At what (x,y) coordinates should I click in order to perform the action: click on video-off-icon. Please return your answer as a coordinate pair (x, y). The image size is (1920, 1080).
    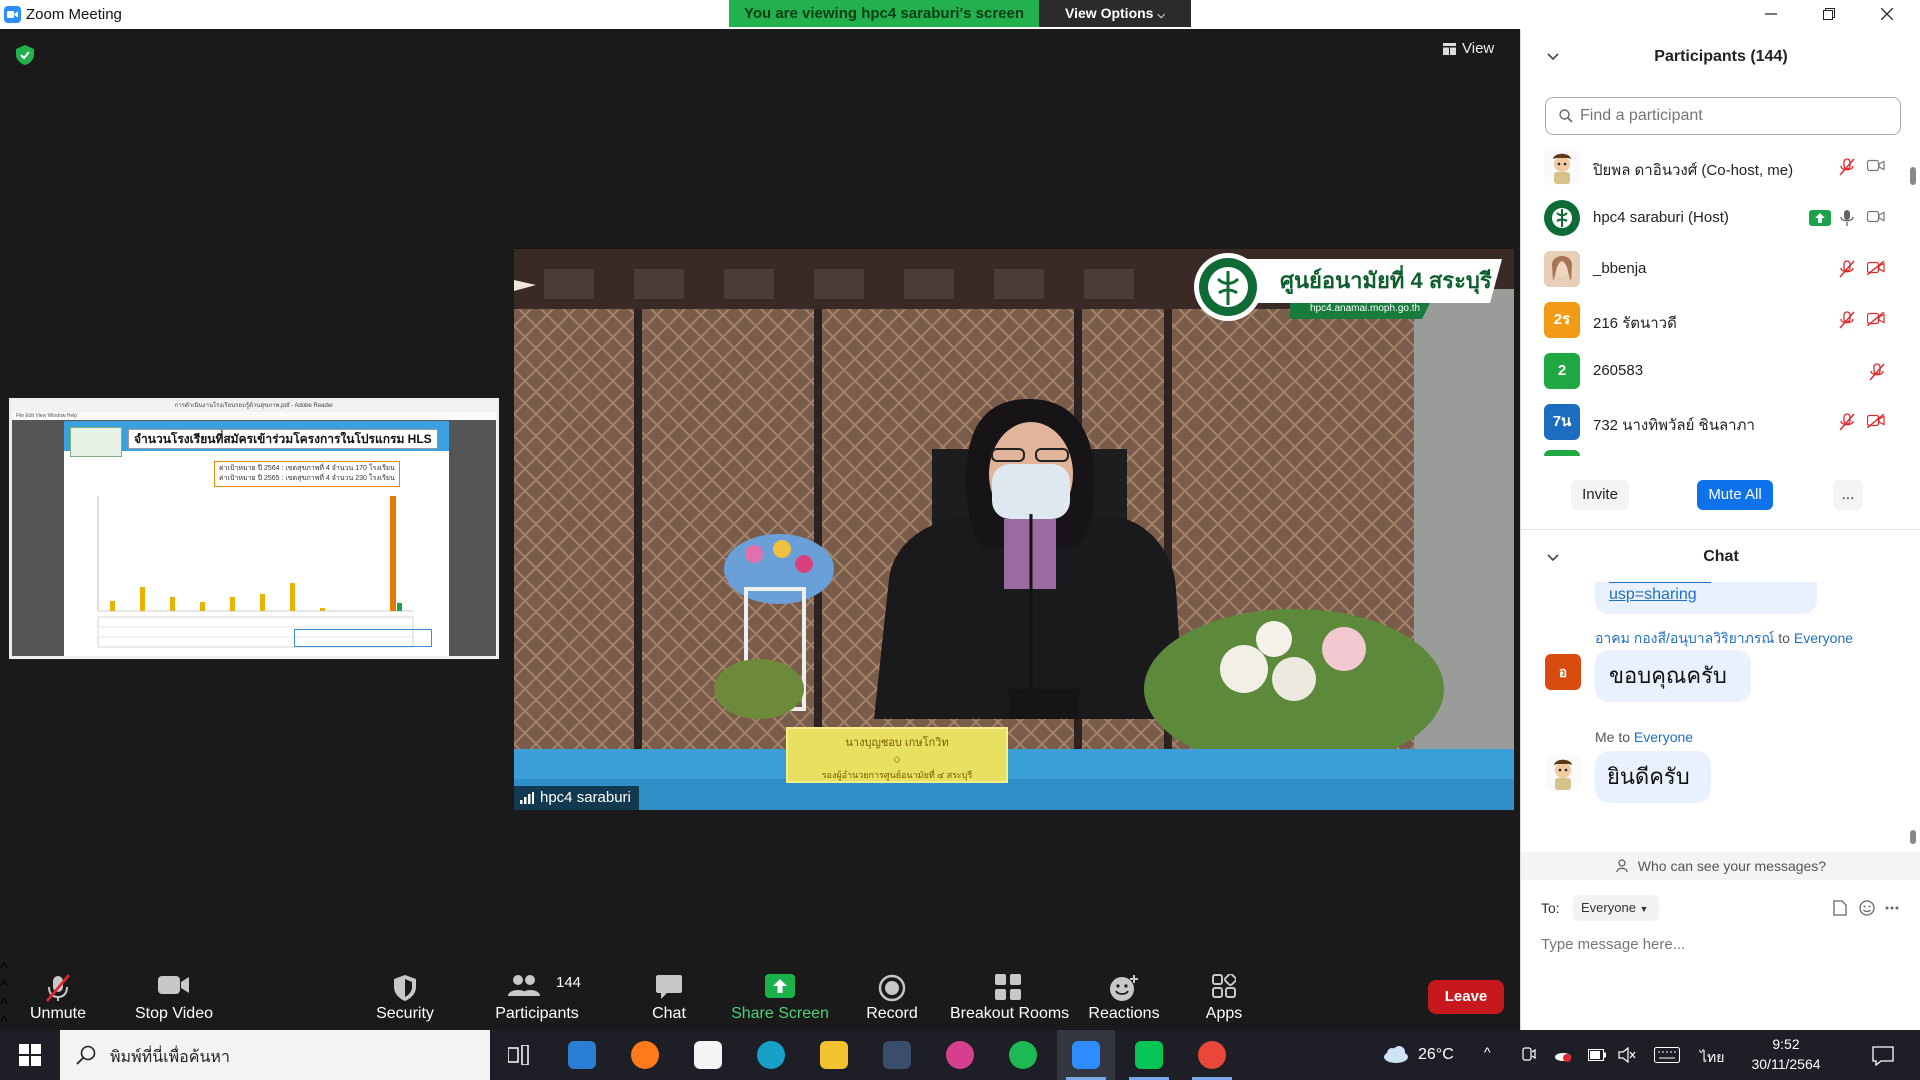
    Looking at the image, I should click on (1876, 319).